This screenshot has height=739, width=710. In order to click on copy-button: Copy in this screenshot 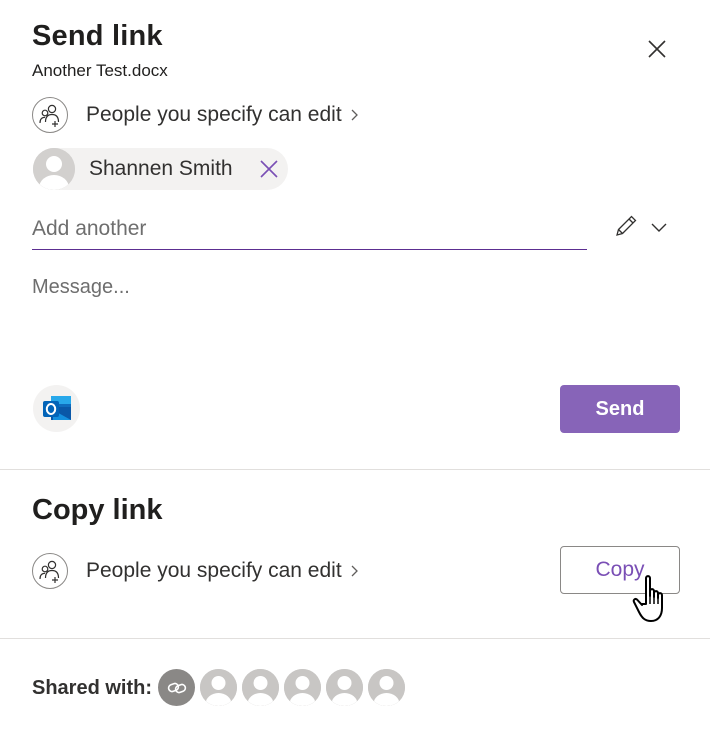, I will do `click(620, 570)`.